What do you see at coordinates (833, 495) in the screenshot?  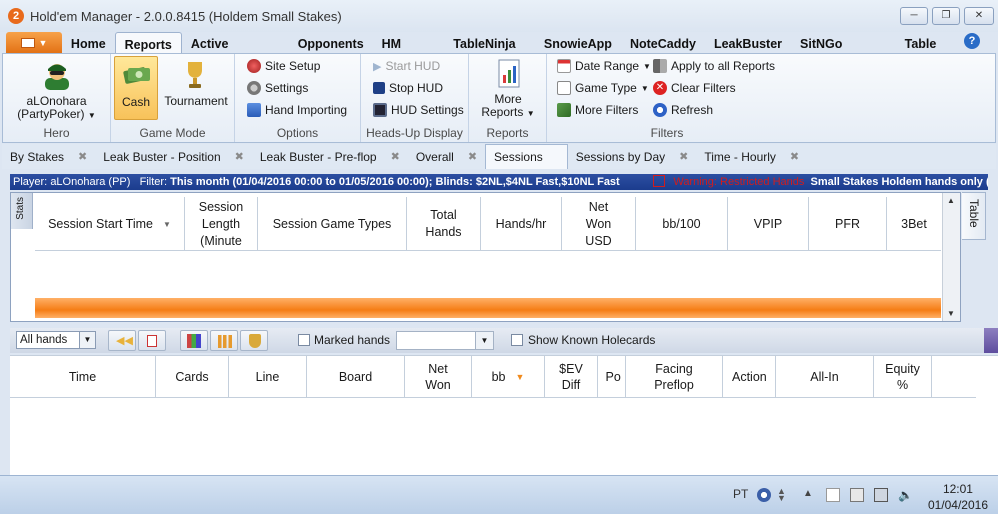 I see `flag-icon` at bounding box center [833, 495].